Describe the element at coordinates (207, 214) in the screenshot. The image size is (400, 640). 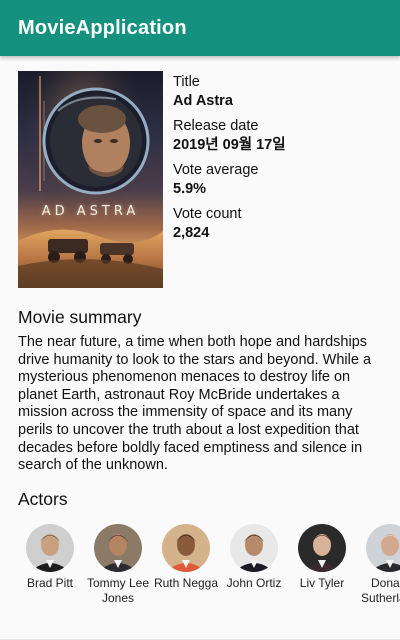
I see `vote-count-label: Vote count` at that location.